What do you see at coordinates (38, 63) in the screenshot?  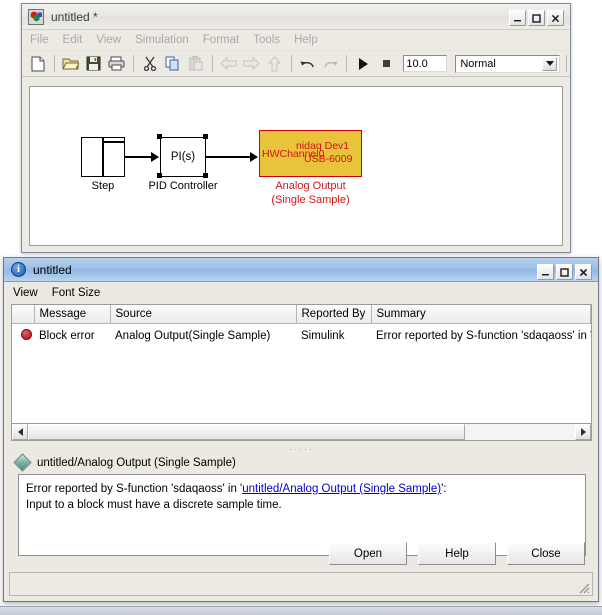 I see `new-file-icon` at bounding box center [38, 63].